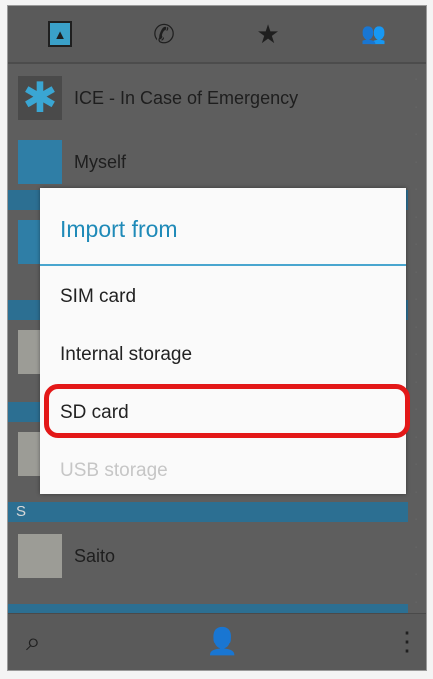  Describe the element at coordinates (208, 556) in the screenshot. I see `contact-row-saito: Saito` at that location.